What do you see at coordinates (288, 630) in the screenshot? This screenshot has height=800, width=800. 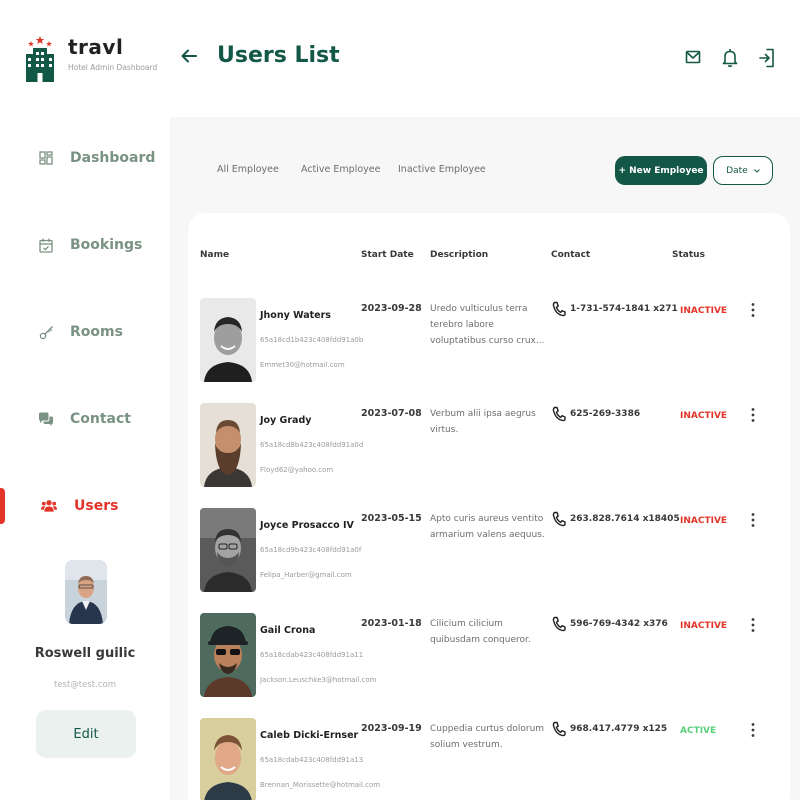 I see `user-name: Gail Crona` at bounding box center [288, 630].